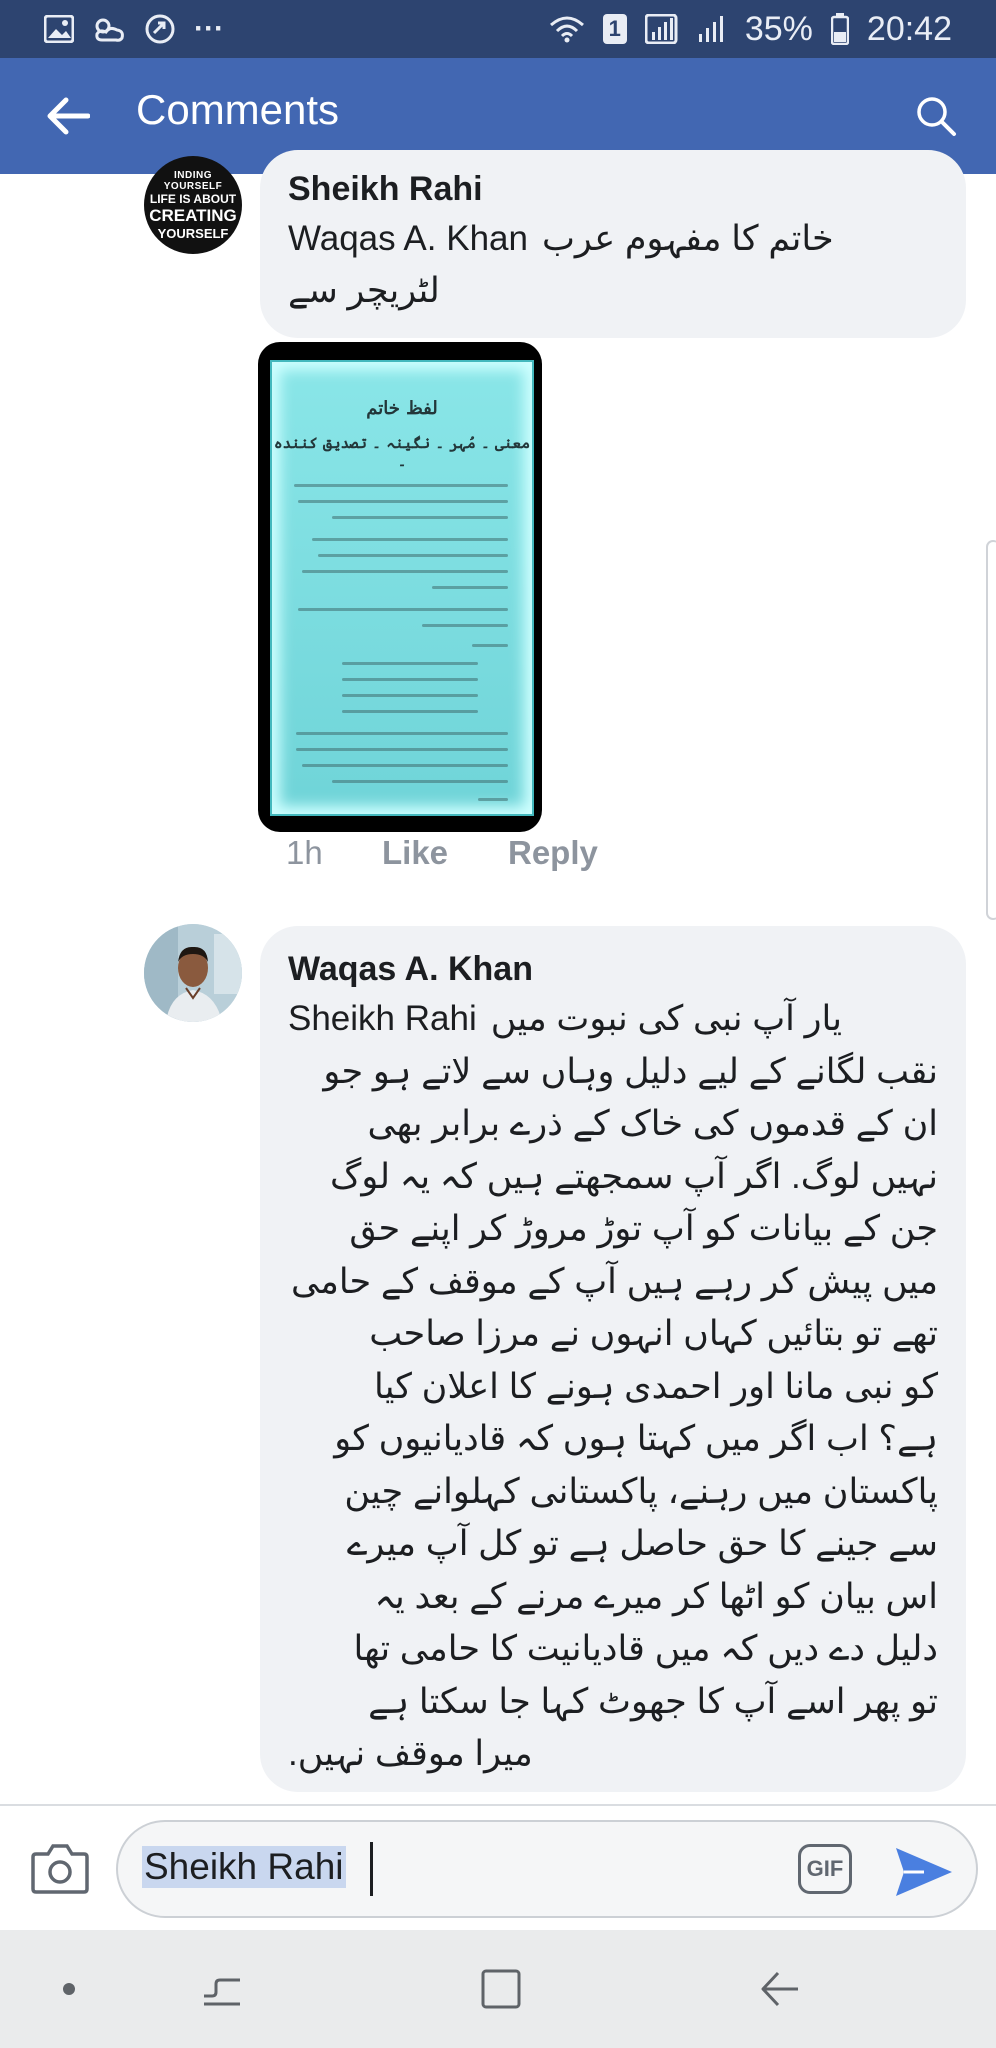  I want to click on nav-dot-icon, so click(69, 1991).